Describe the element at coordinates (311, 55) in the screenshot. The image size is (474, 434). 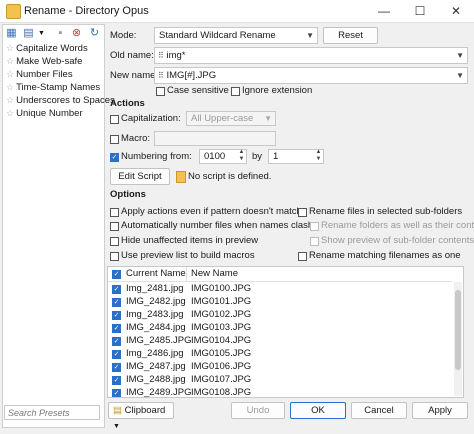
I see `old-name-field: ⠿ img* ▼` at that location.